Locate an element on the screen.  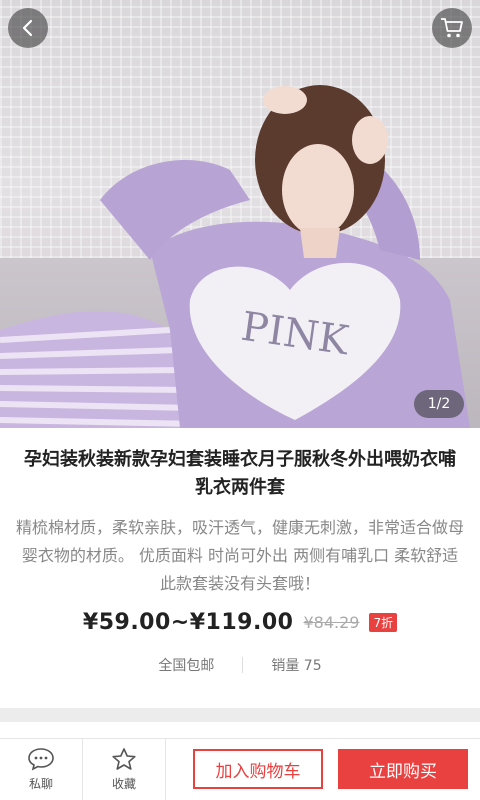
meta-divider is located at coordinates (243, 665).